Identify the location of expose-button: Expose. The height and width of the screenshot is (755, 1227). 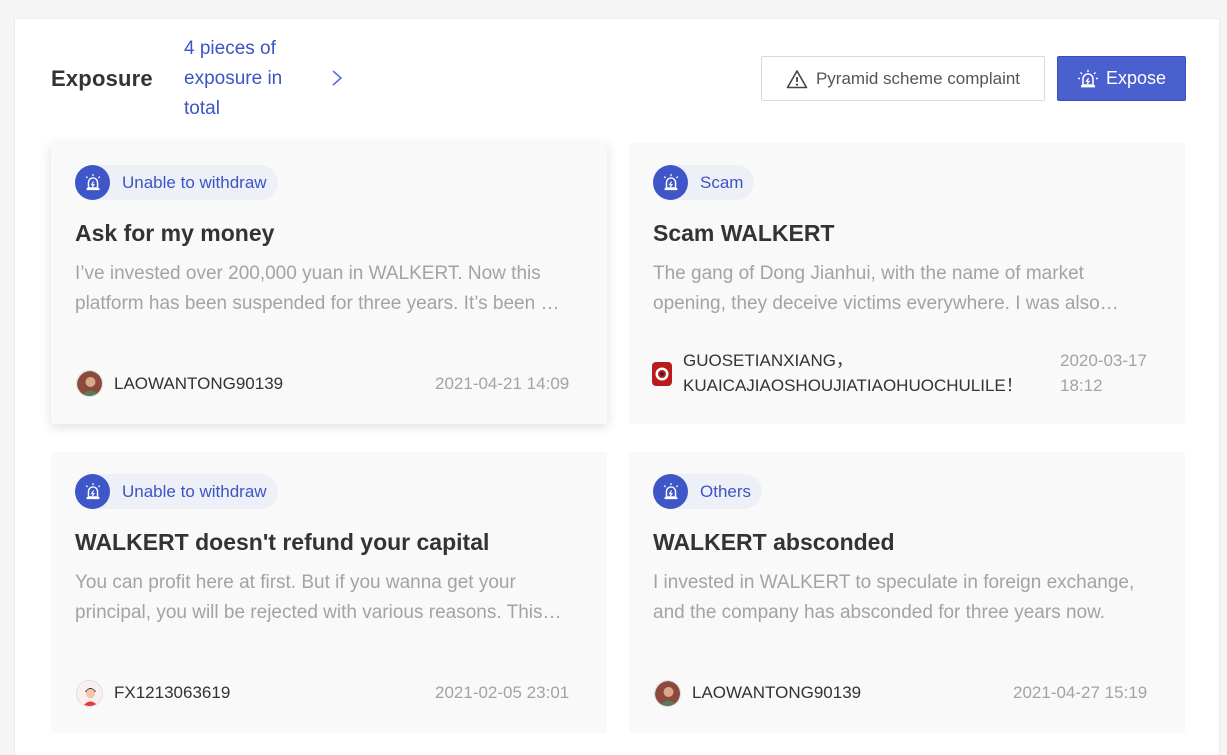
(1121, 78).